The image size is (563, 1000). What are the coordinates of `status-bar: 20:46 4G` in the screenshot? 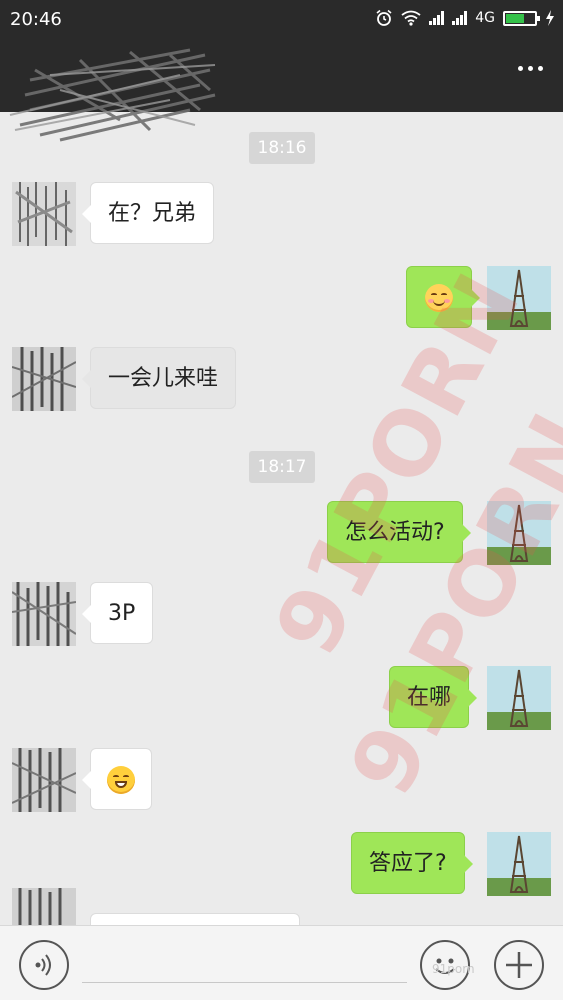 It's located at (281, 20).